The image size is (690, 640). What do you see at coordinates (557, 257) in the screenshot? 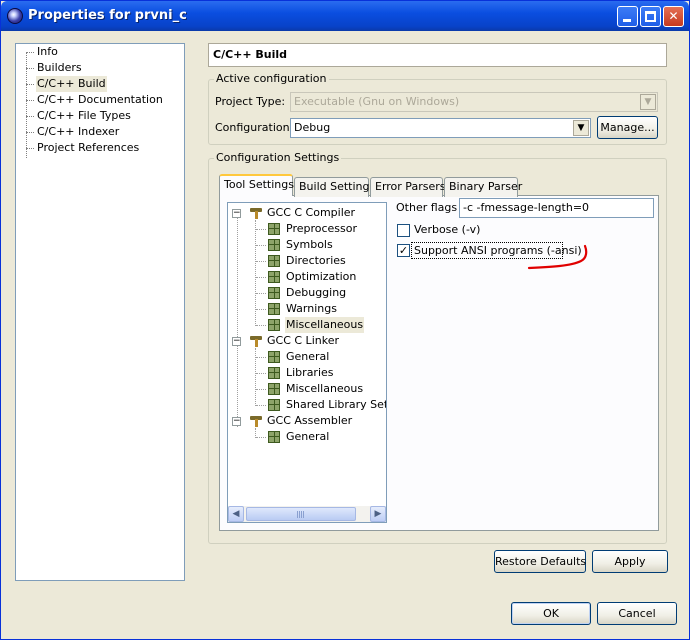
I see `red-underline-annotation` at bounding box center [557, 257].